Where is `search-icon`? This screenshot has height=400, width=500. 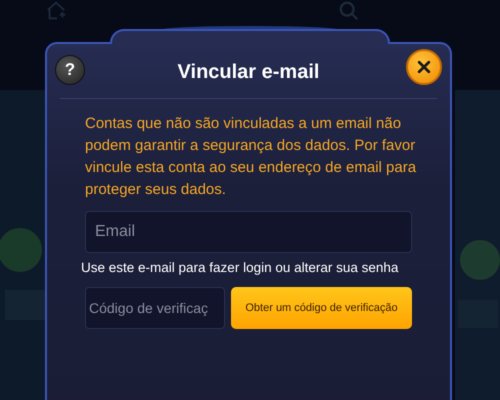 search-icon is located at coordinates (349, 11).